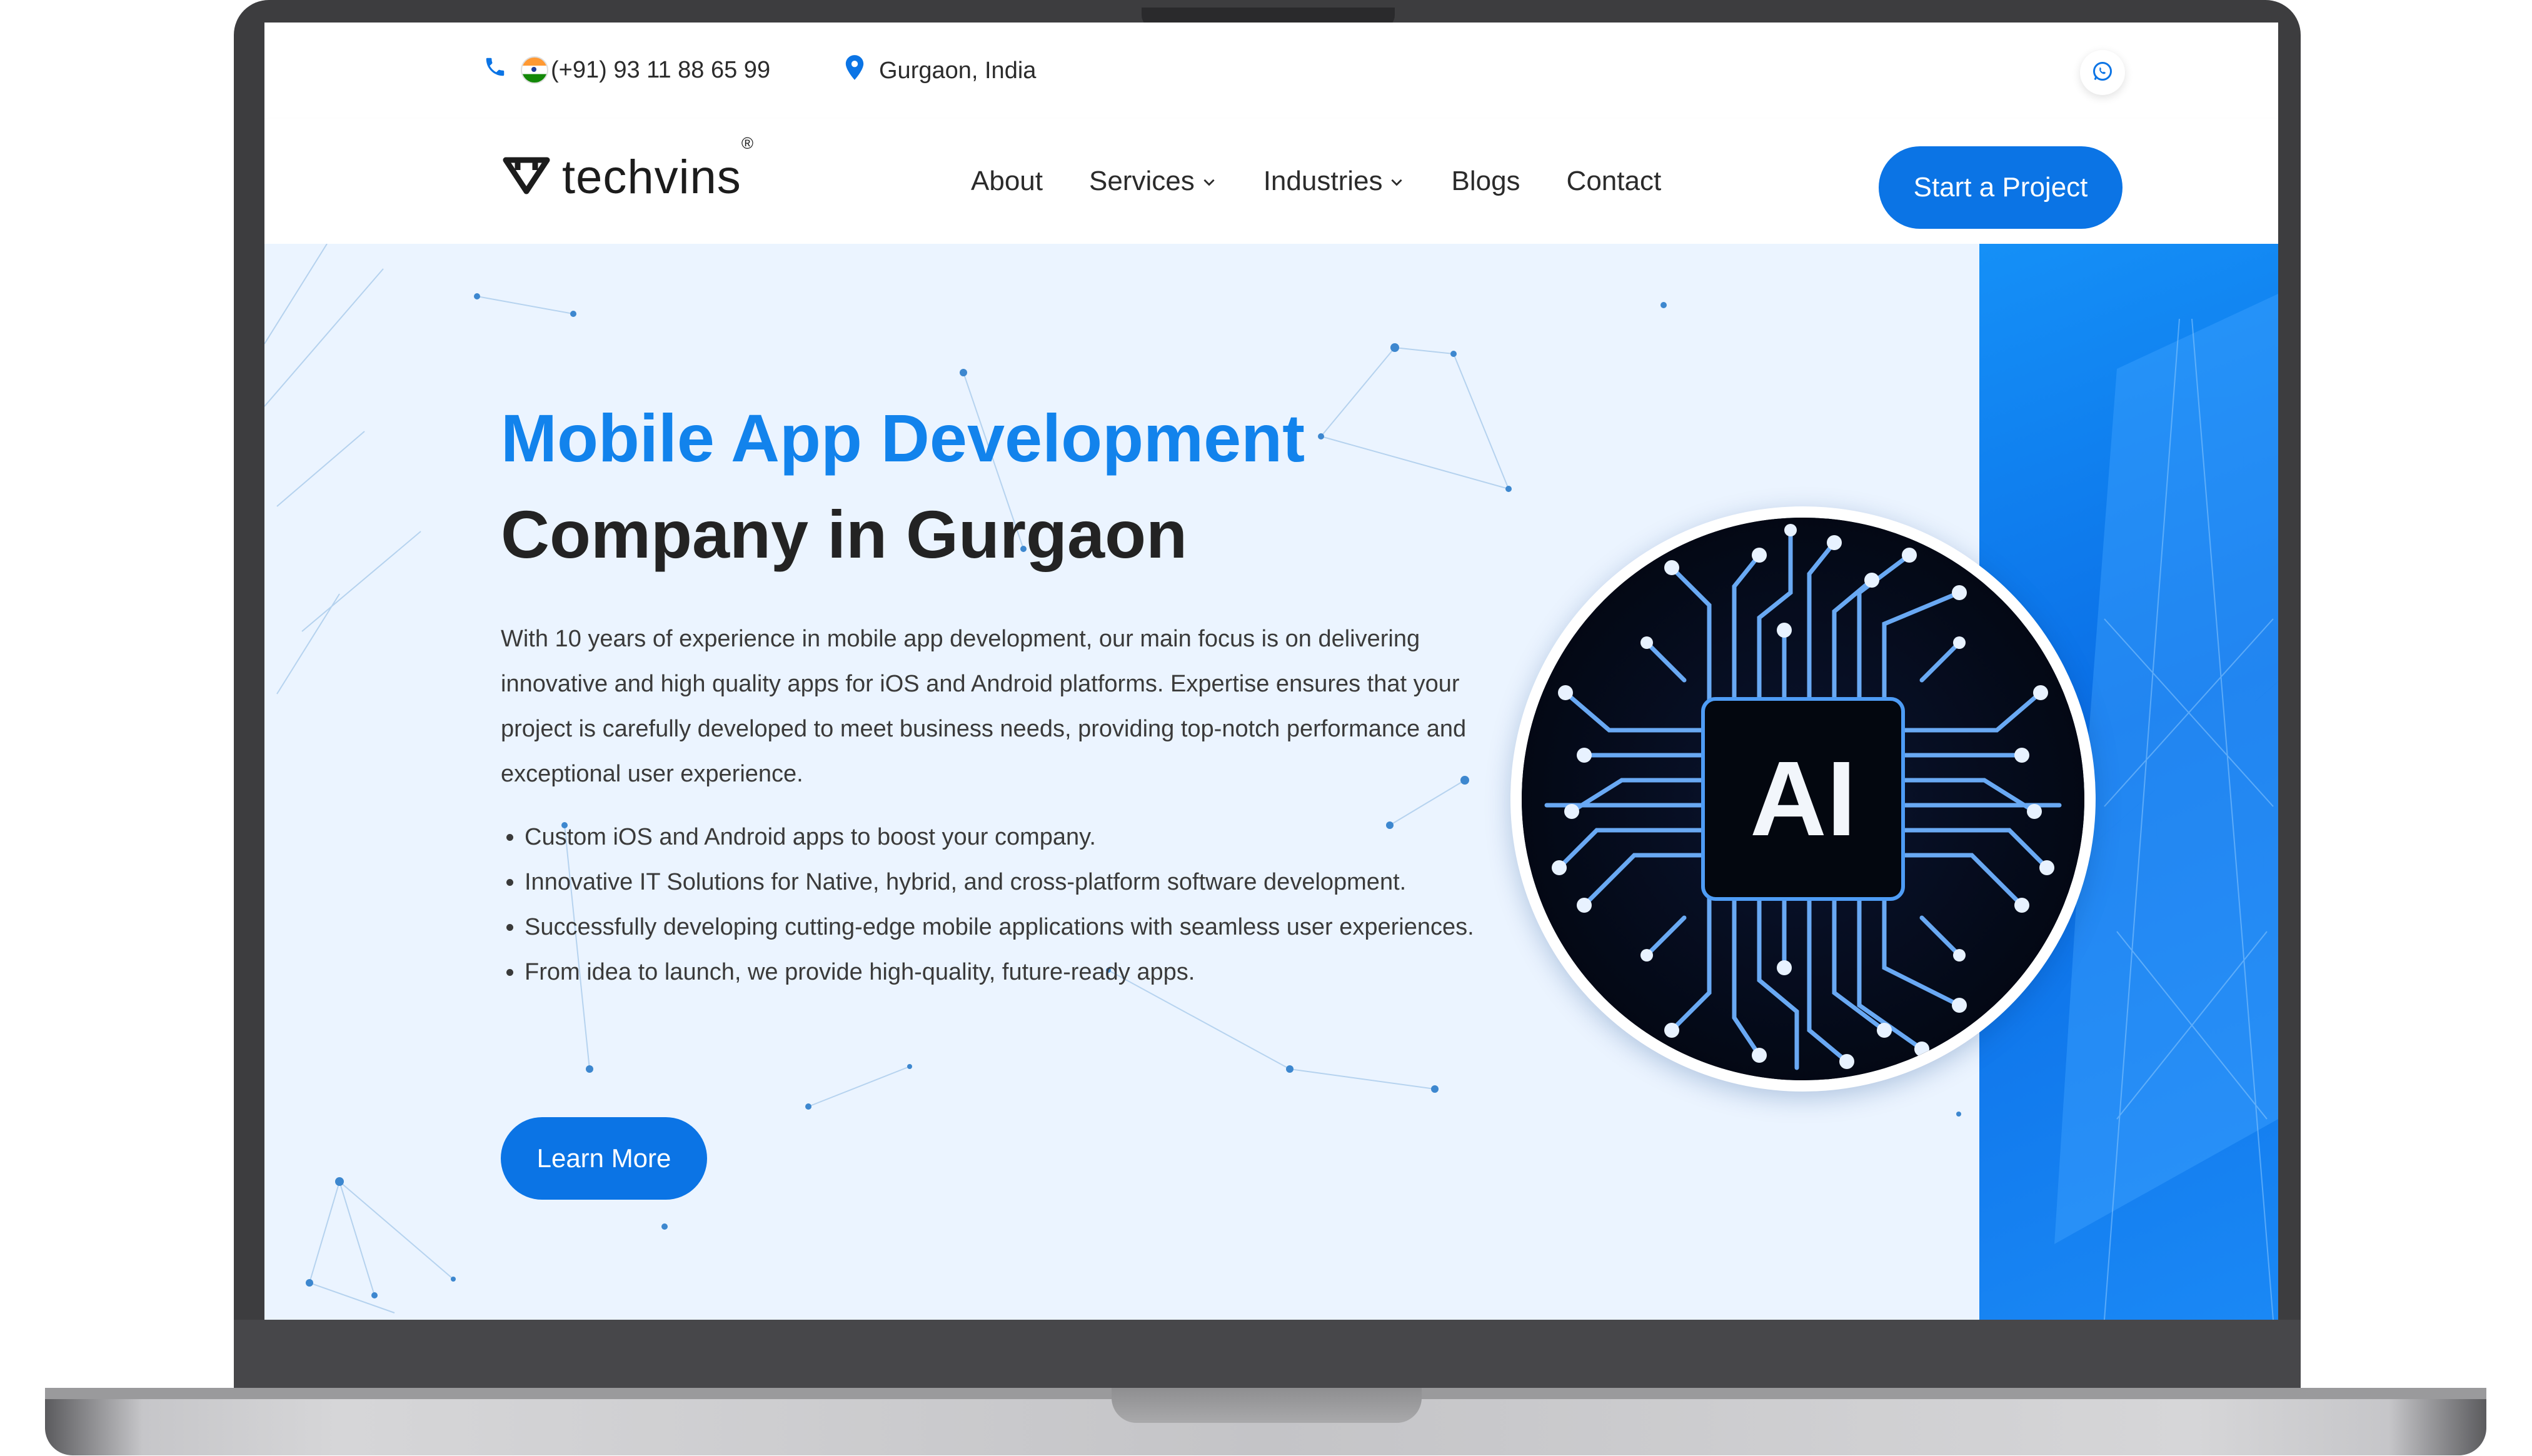  I want to click on ai-chip-label: AI, so click(1803, 799).